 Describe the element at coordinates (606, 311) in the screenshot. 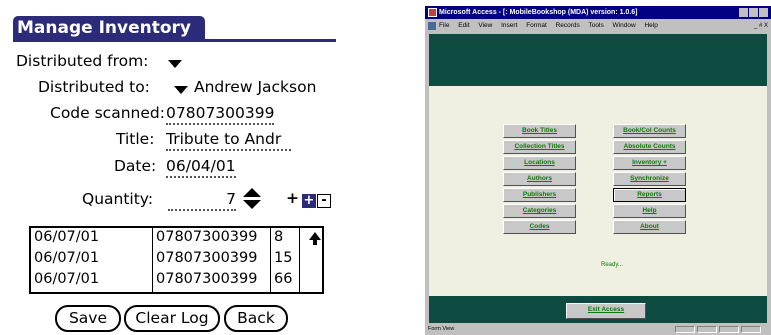

I see `exit-access-button: Exit Access` at that location.